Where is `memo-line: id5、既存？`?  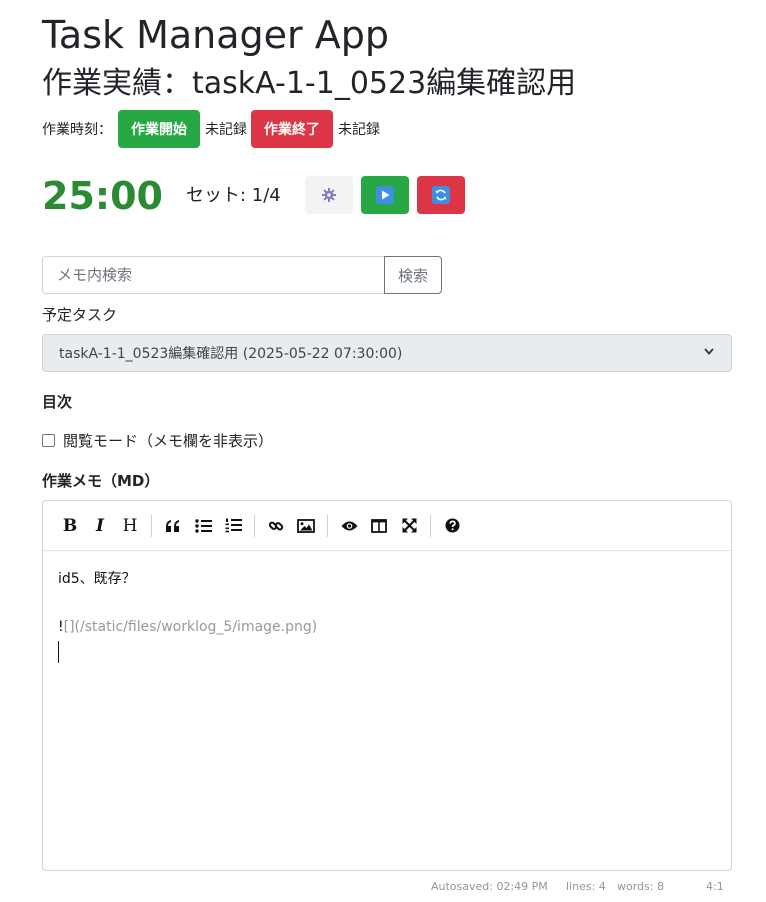 memo-line: id5、既存？ is located at coordinates (97, 579).